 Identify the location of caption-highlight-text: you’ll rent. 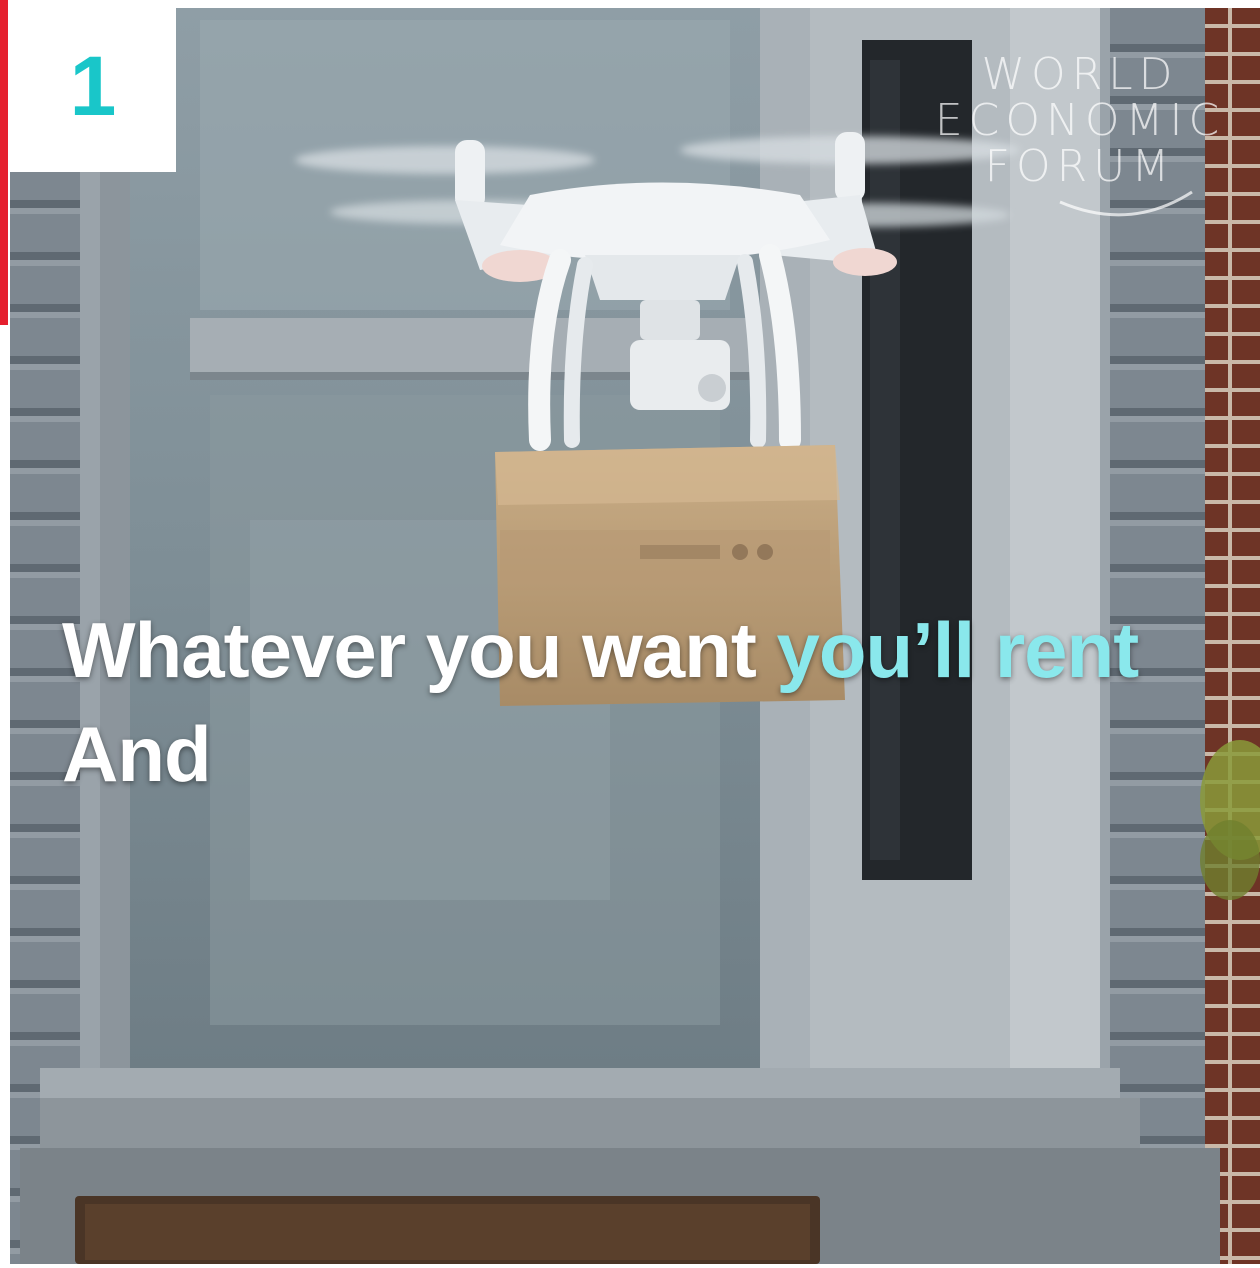
(957, 650).